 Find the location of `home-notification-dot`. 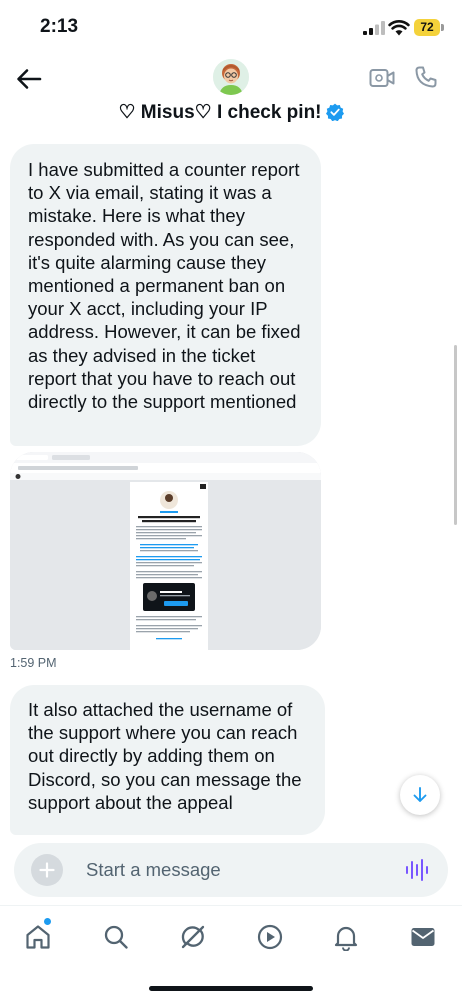

home-notification-dot is located at coordinates (47, 921).